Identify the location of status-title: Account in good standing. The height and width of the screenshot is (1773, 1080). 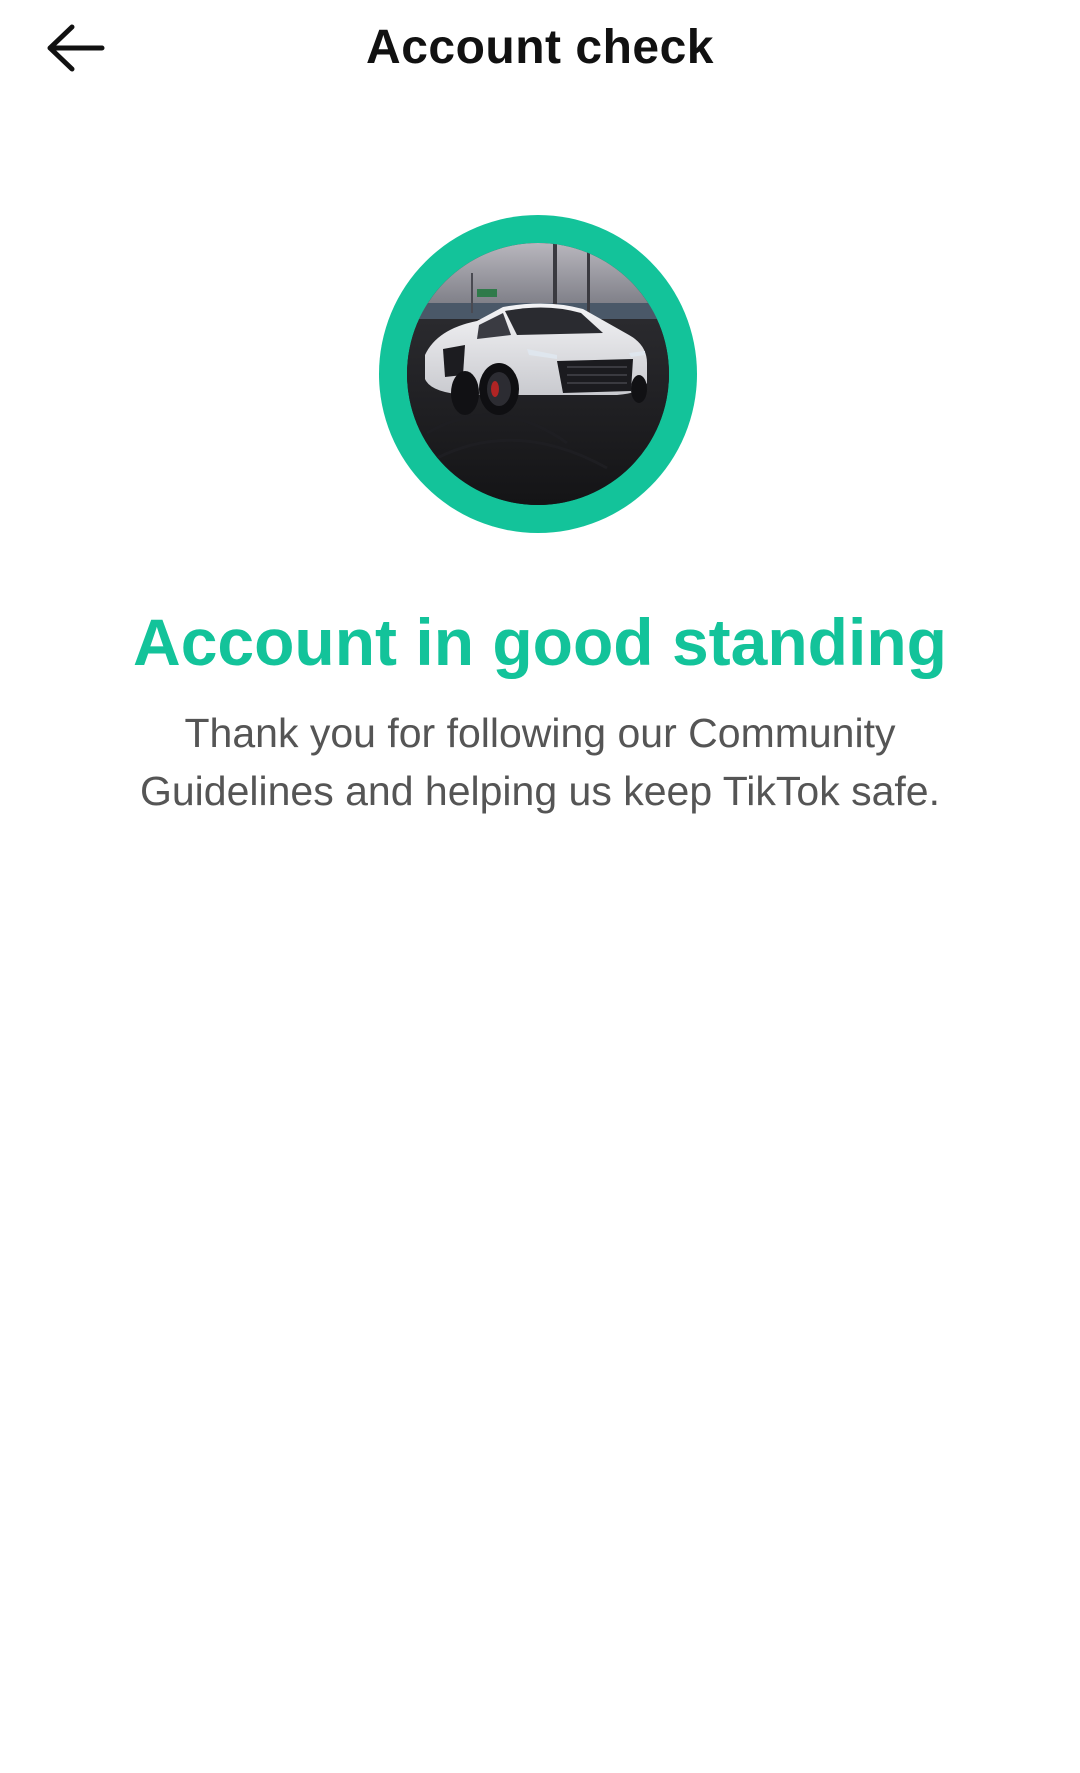
(540, 642).